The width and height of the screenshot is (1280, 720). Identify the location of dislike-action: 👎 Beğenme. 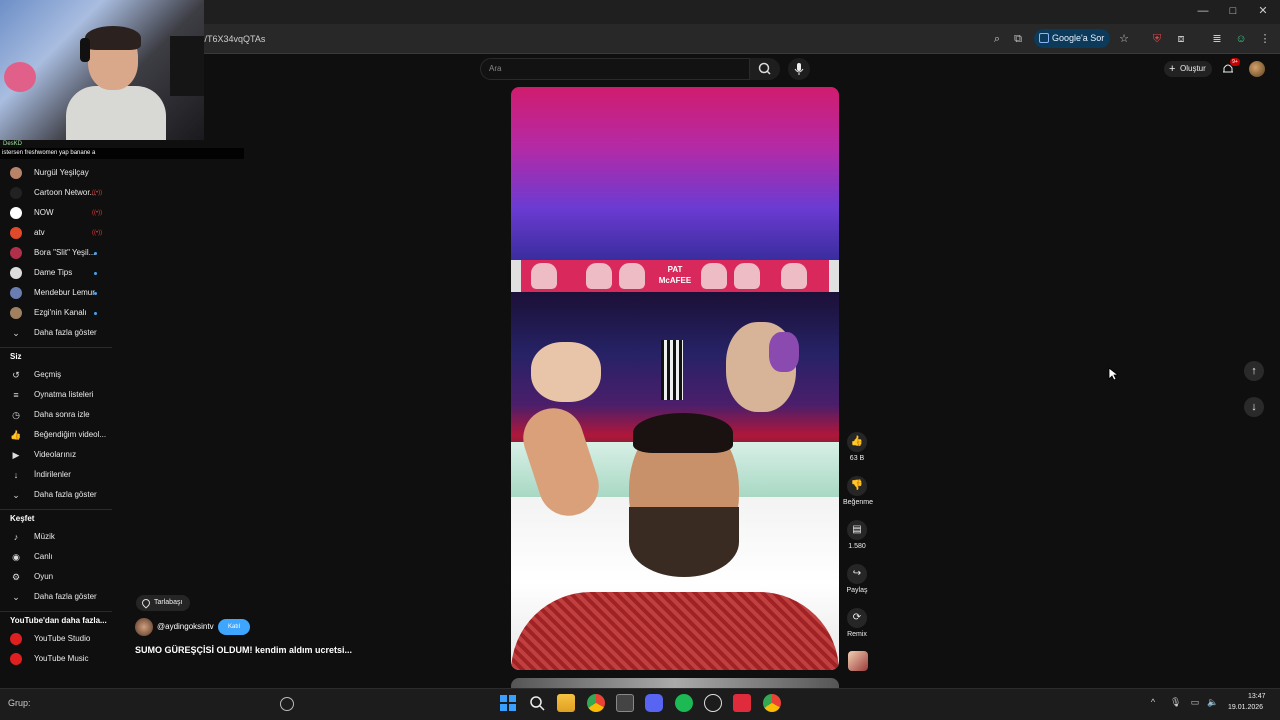
(858, 491).